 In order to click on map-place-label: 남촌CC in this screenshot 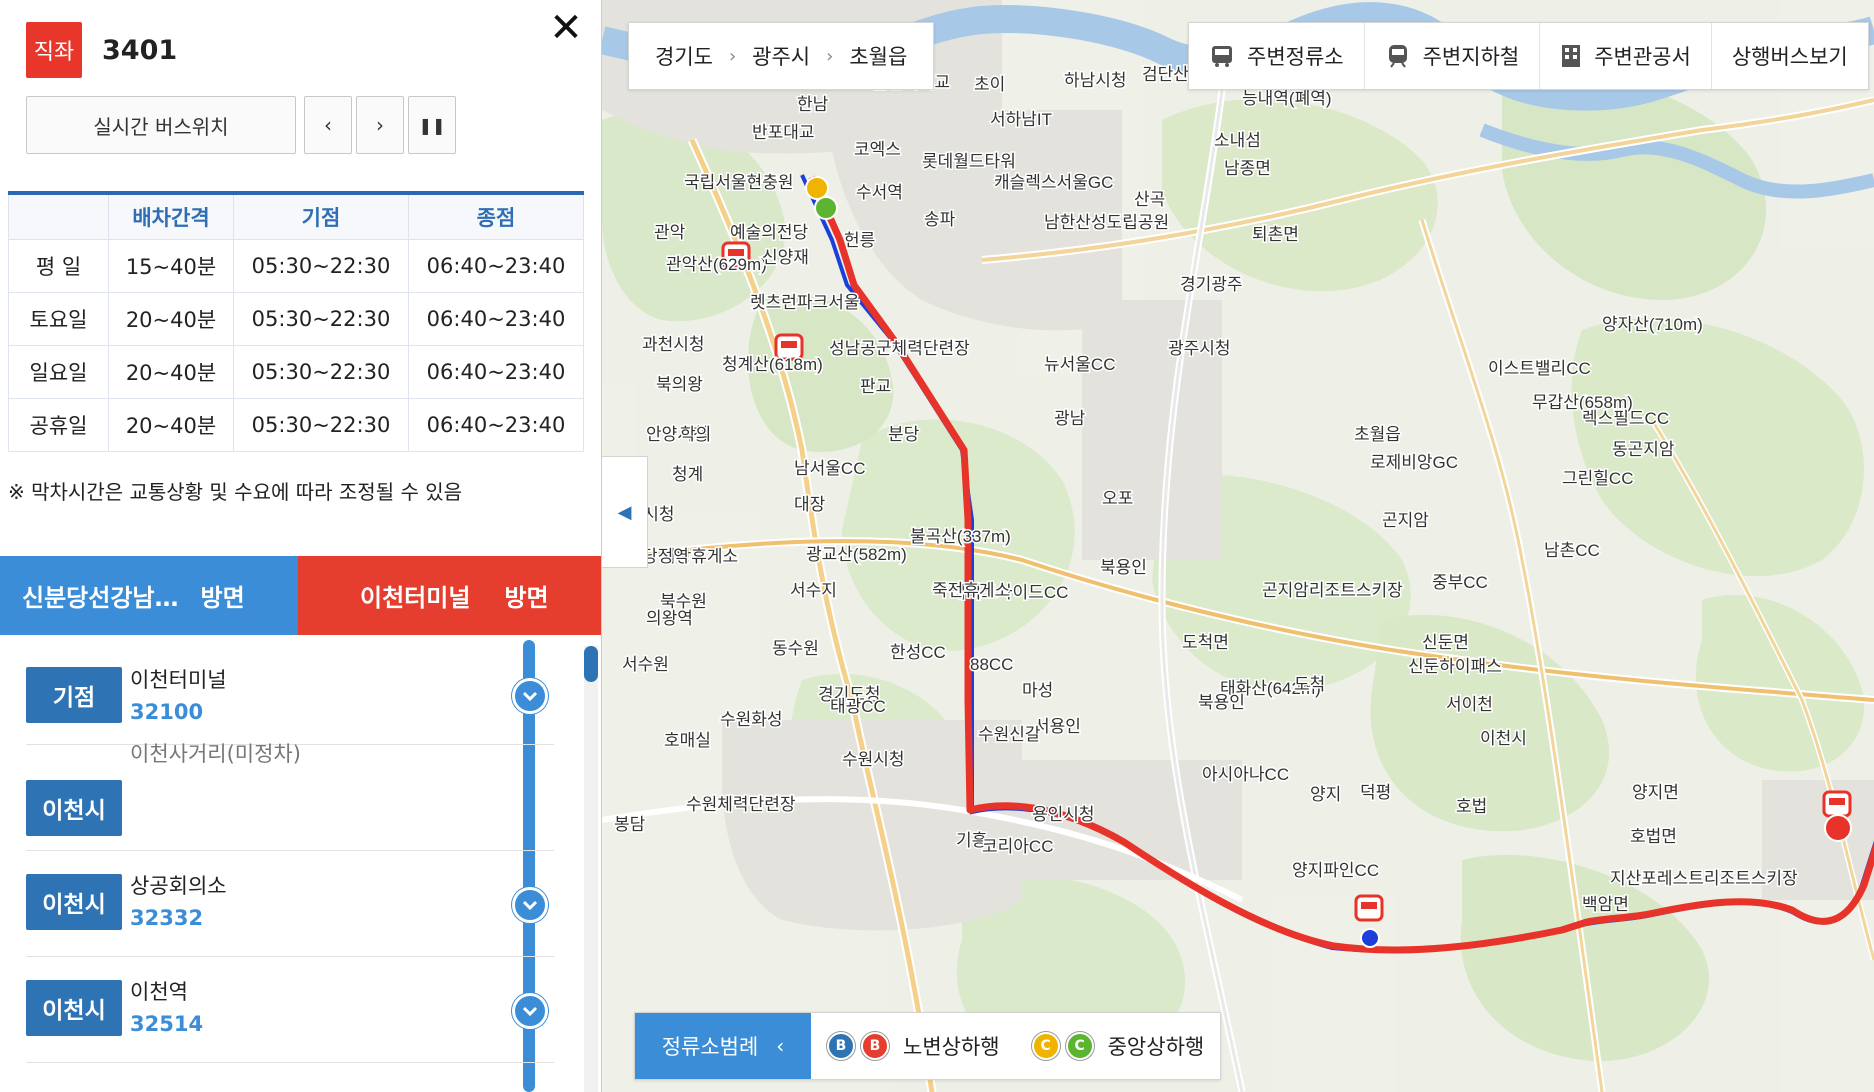, I will do `click(1572, 550)`.